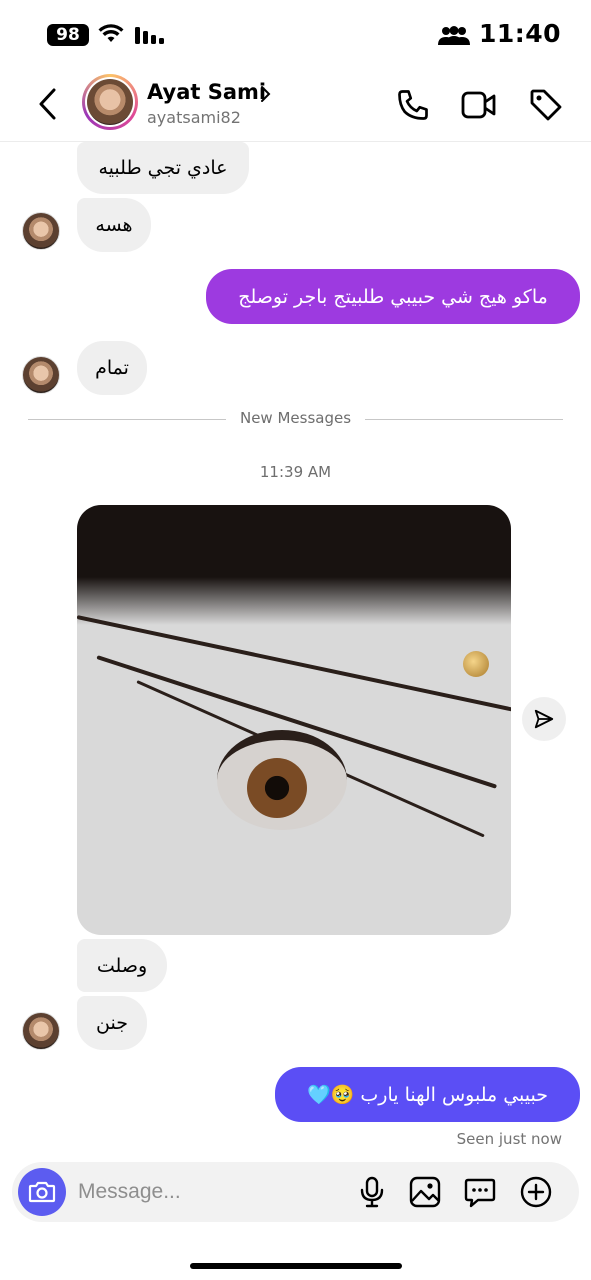 The width and height of the screenshot is (591, 1280). I want to click on contact-username: ayatsami82, so click(194, 117).